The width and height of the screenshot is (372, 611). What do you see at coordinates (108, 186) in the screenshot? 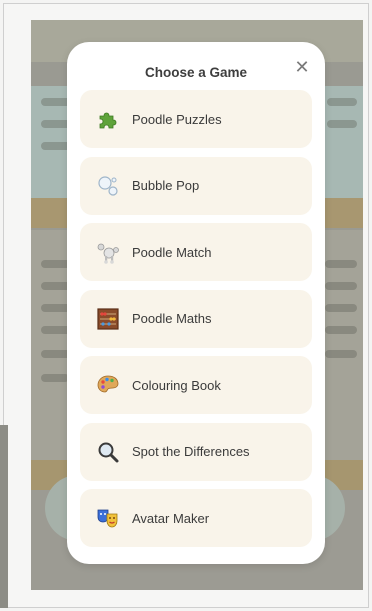
I see `bubbles-icon` at bounding box center [108, 186].